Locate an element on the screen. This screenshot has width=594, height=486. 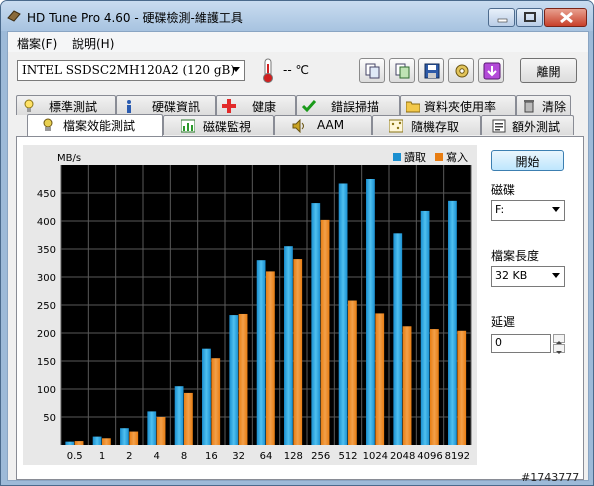
copy-info-button is located at coordinates (372, 70).